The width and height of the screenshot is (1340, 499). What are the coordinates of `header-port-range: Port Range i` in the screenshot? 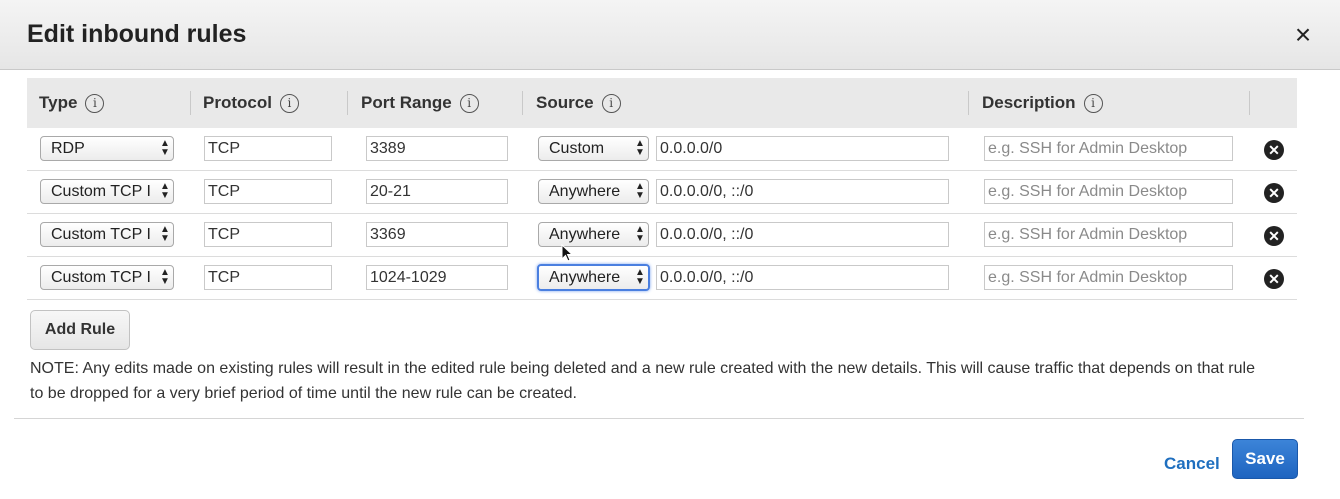 It's located at (420, 103).